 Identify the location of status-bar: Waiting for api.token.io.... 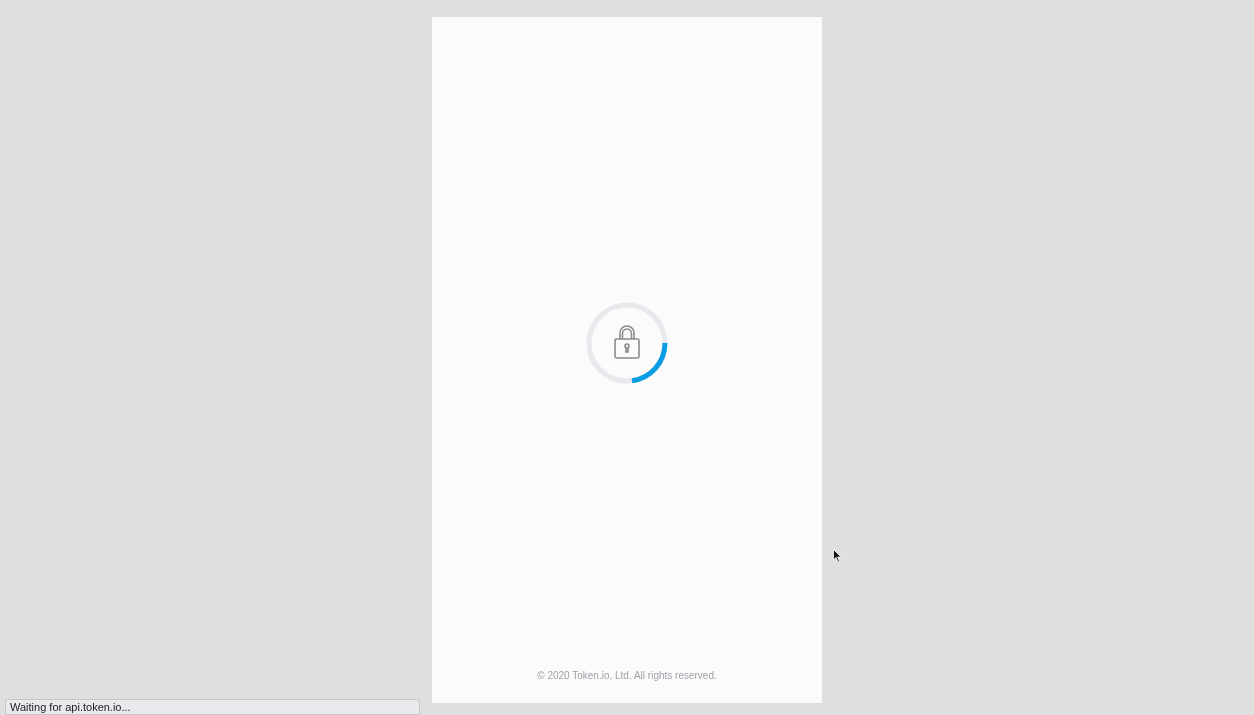
(212, 707).